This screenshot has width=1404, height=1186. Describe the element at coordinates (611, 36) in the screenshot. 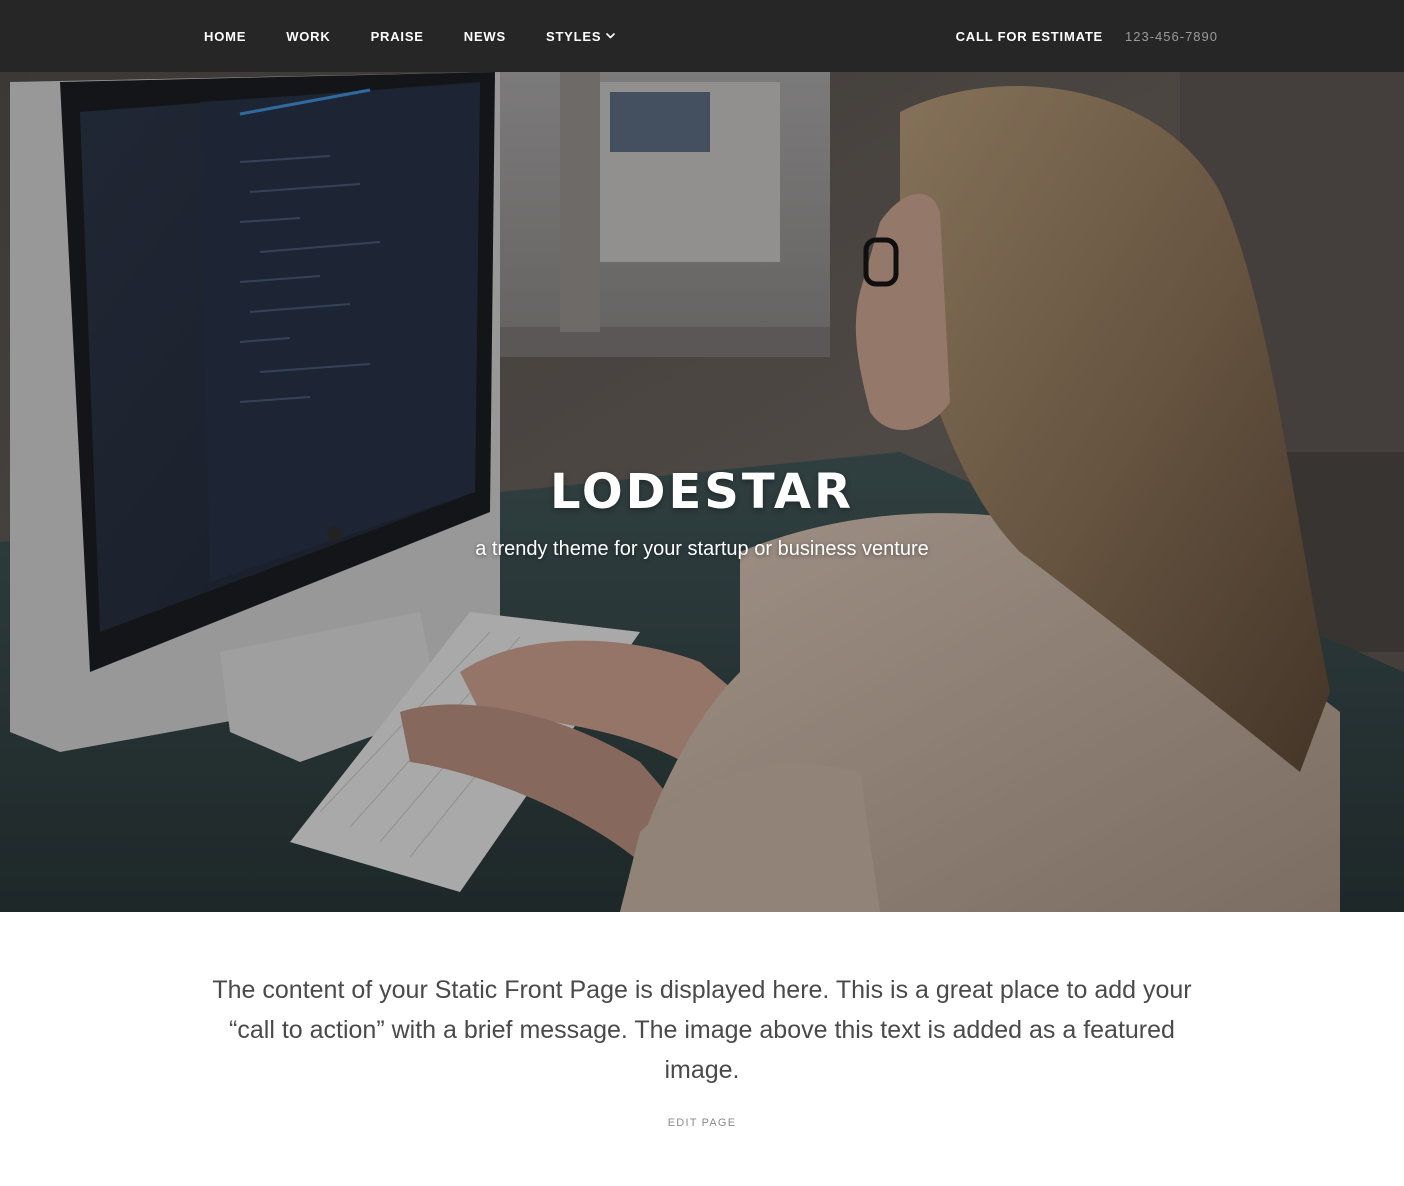

I see `chevron-down-icon` at that location.